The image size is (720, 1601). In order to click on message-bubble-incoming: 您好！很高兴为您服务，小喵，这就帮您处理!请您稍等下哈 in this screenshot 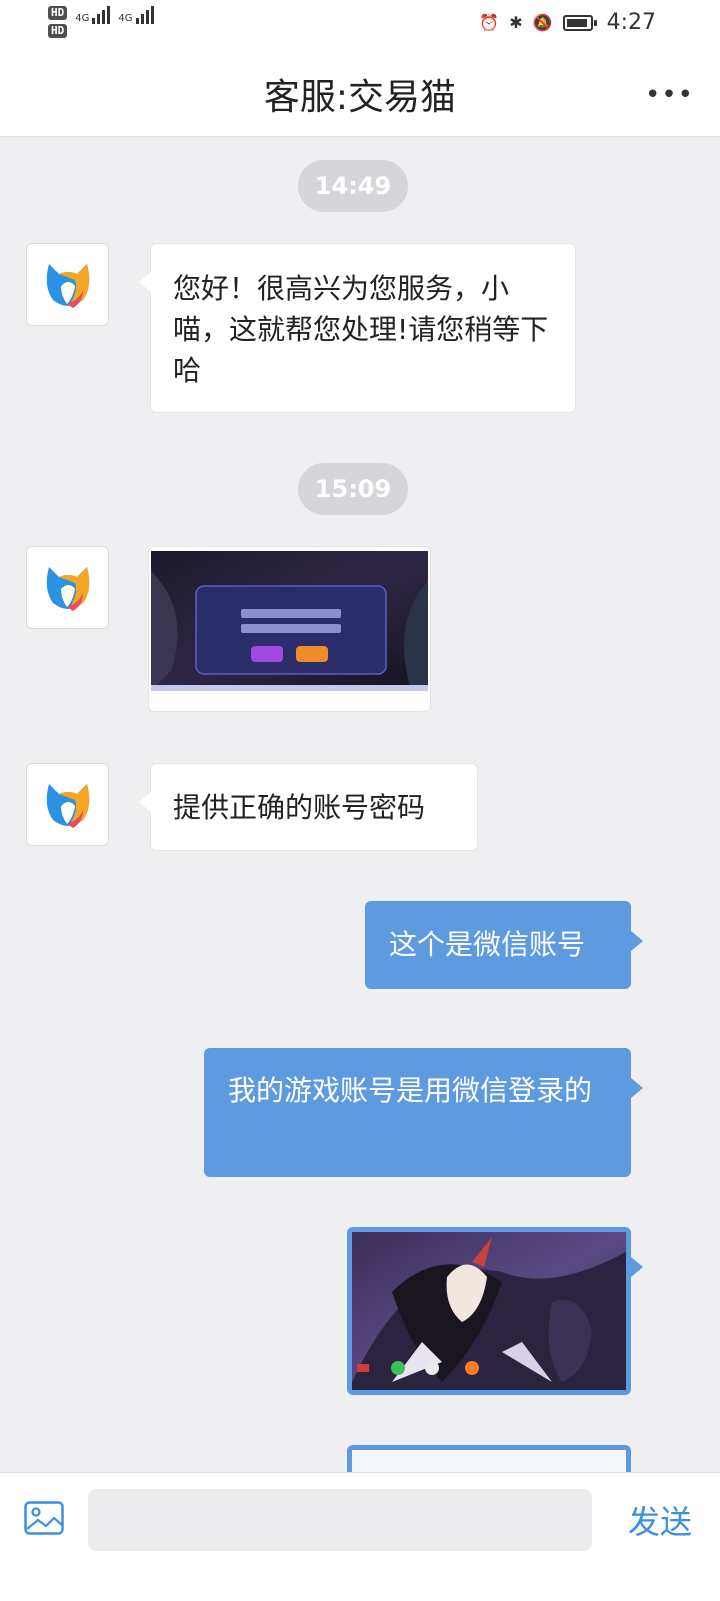, I will do `click(357, 328)`.